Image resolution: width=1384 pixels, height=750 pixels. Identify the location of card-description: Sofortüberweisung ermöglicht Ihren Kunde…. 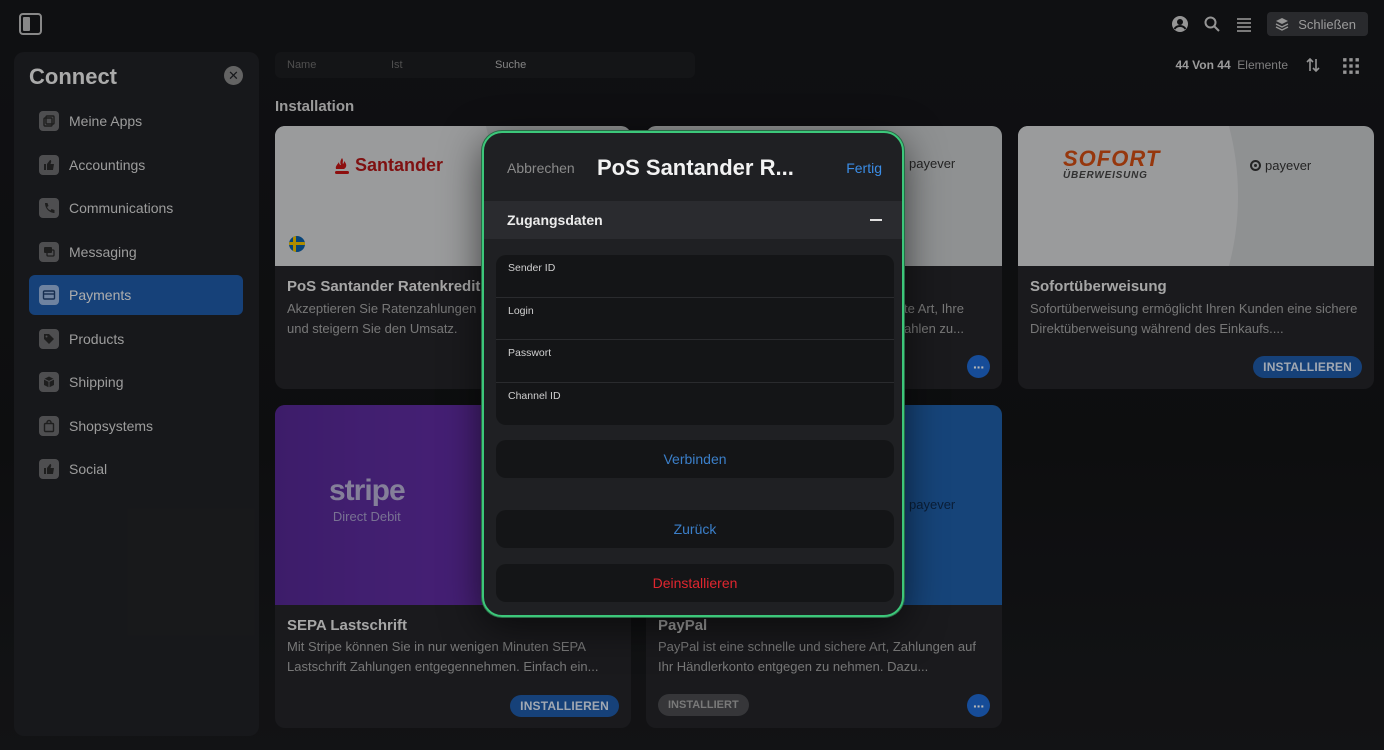
(1194, 318).